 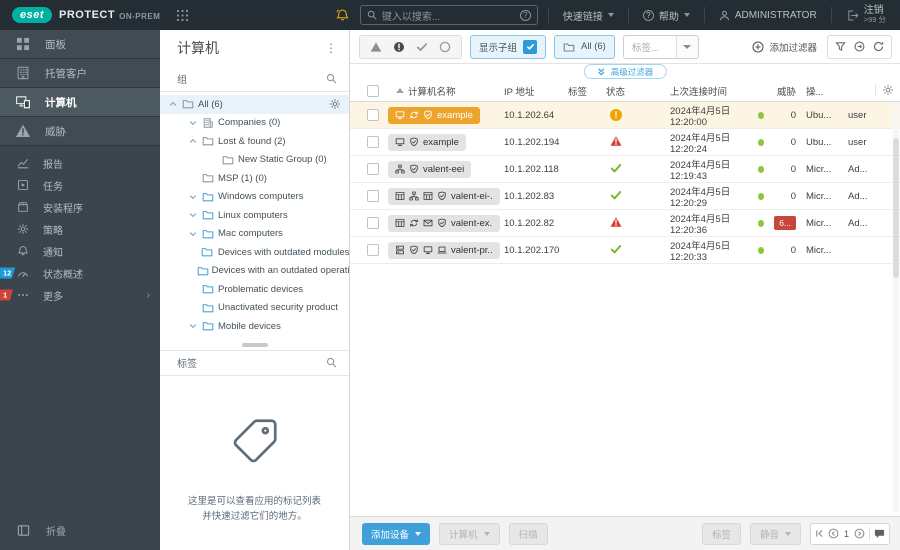 I want to click on table-scrollbar, so click(x=896, y=307).